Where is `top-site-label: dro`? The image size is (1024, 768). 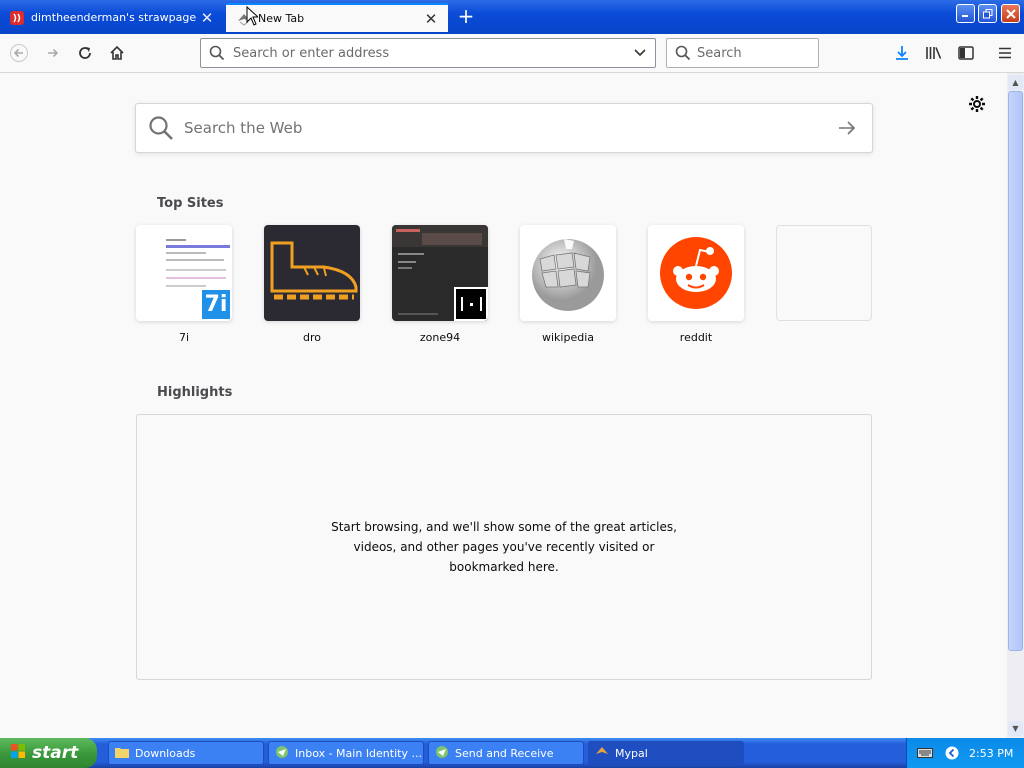 top-site-label: dro is located at coordinates (312, 337).